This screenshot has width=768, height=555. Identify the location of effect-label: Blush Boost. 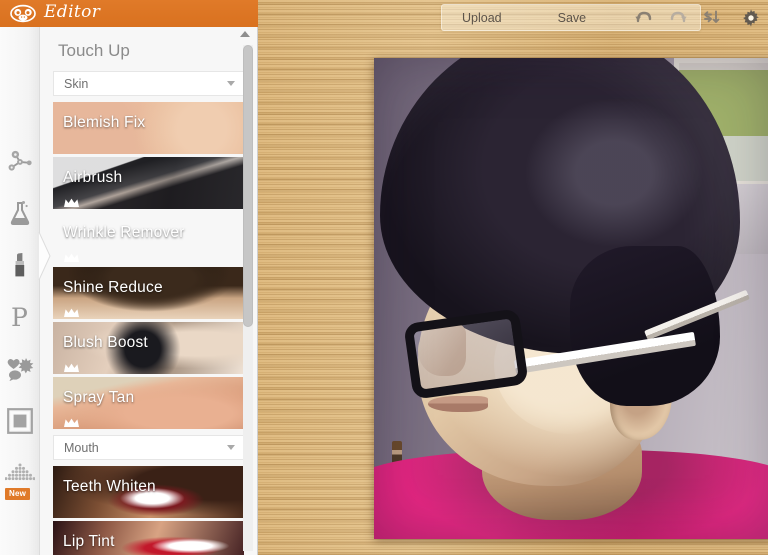
(105, 342).